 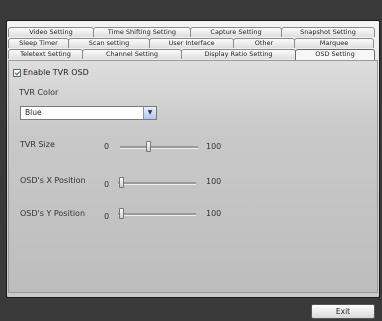 What do you see at coordinates (132, 54) in the screenshot?
I see `tab-channel-setting: Channel Setting` at bounding box center [132, 54].